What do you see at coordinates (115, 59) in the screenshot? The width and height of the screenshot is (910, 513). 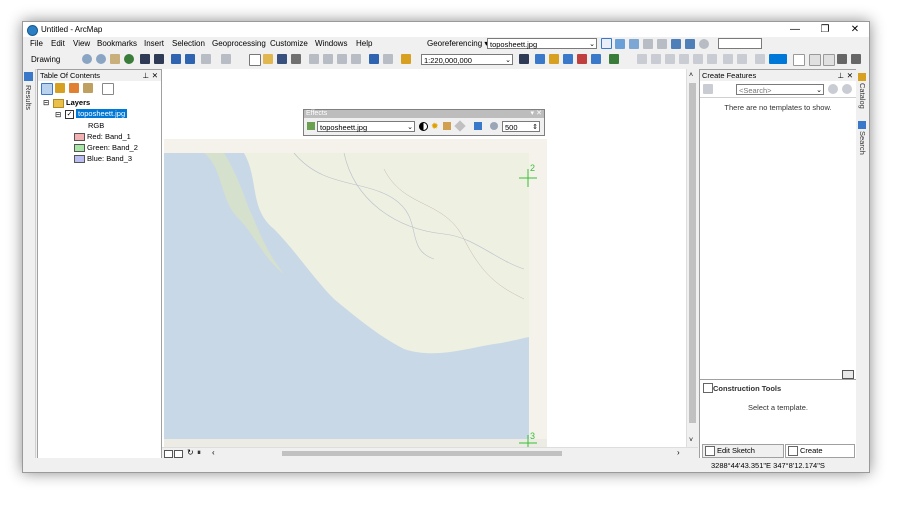 I see `pan-icon` at bounding box center [115, 59].